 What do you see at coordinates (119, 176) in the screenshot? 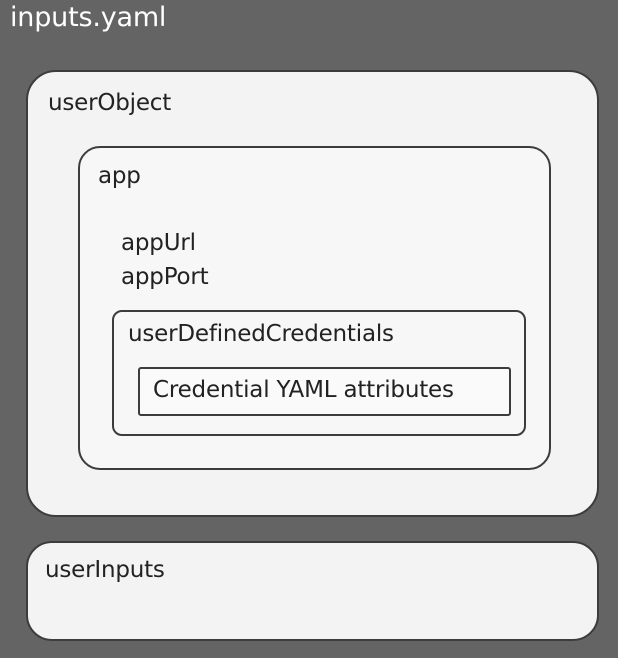
I see `app-label: app` at bounding box center [119, 176].